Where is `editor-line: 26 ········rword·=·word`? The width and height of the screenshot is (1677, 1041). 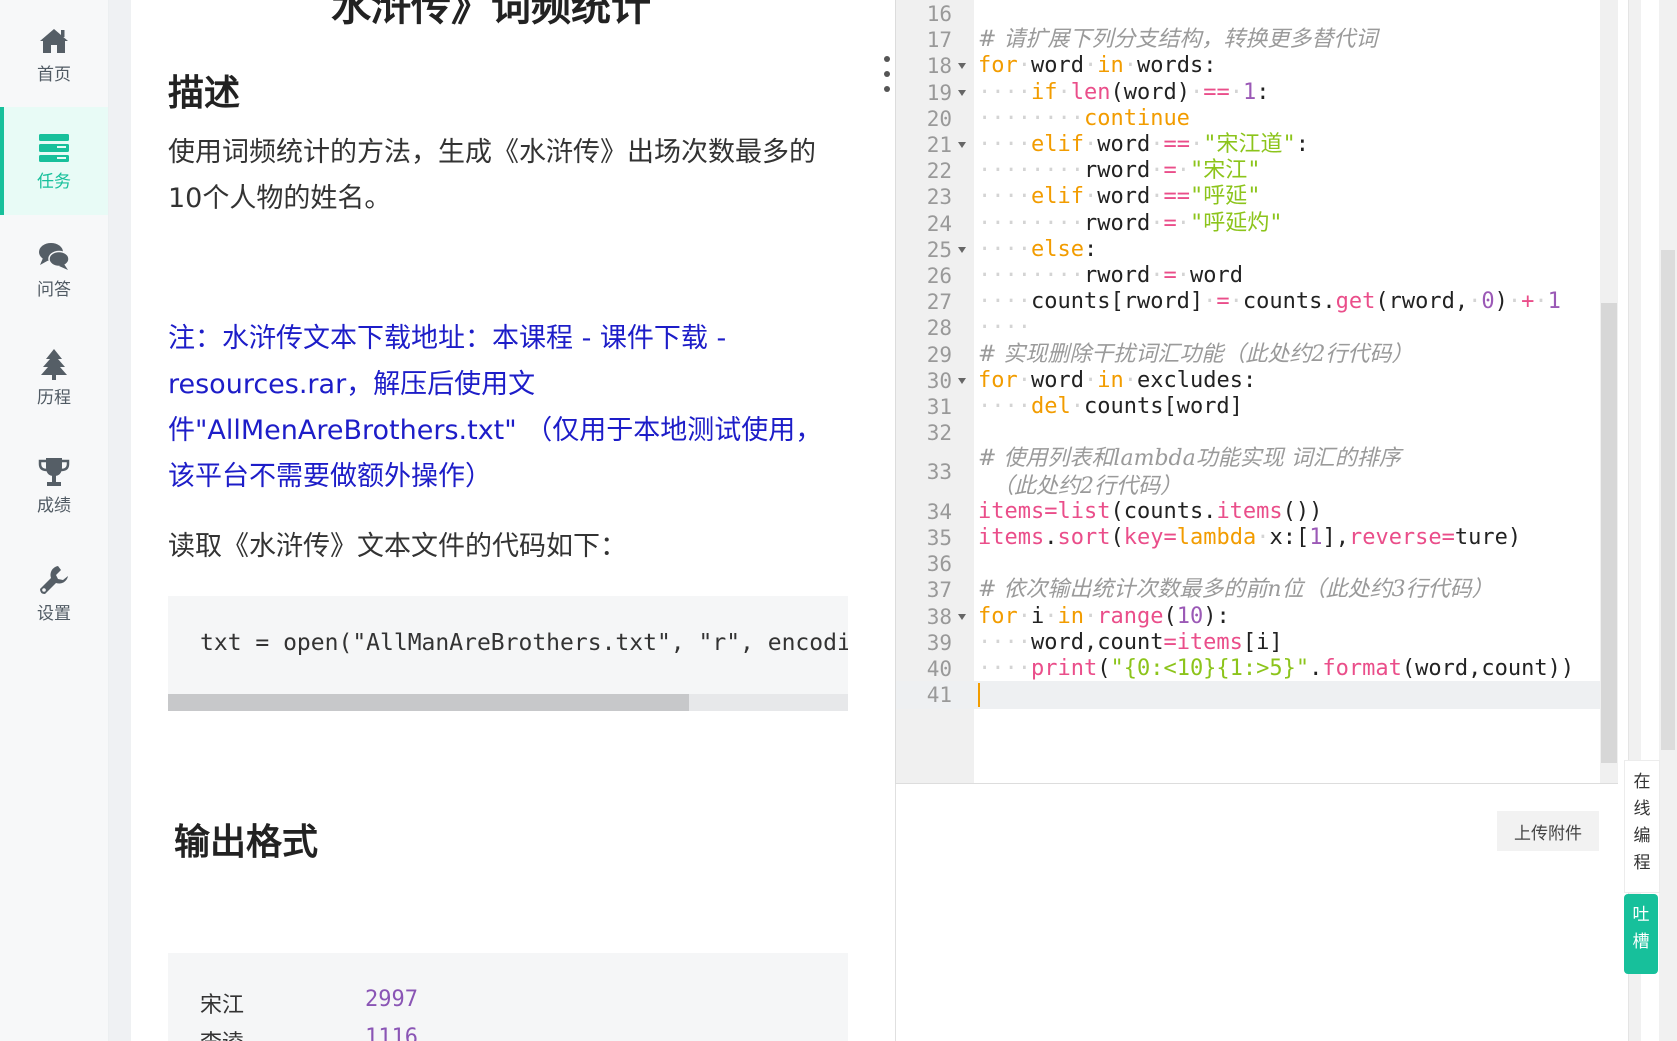 editor-line: 26 ········rword·=·word is located at coordinates (1249, 276).